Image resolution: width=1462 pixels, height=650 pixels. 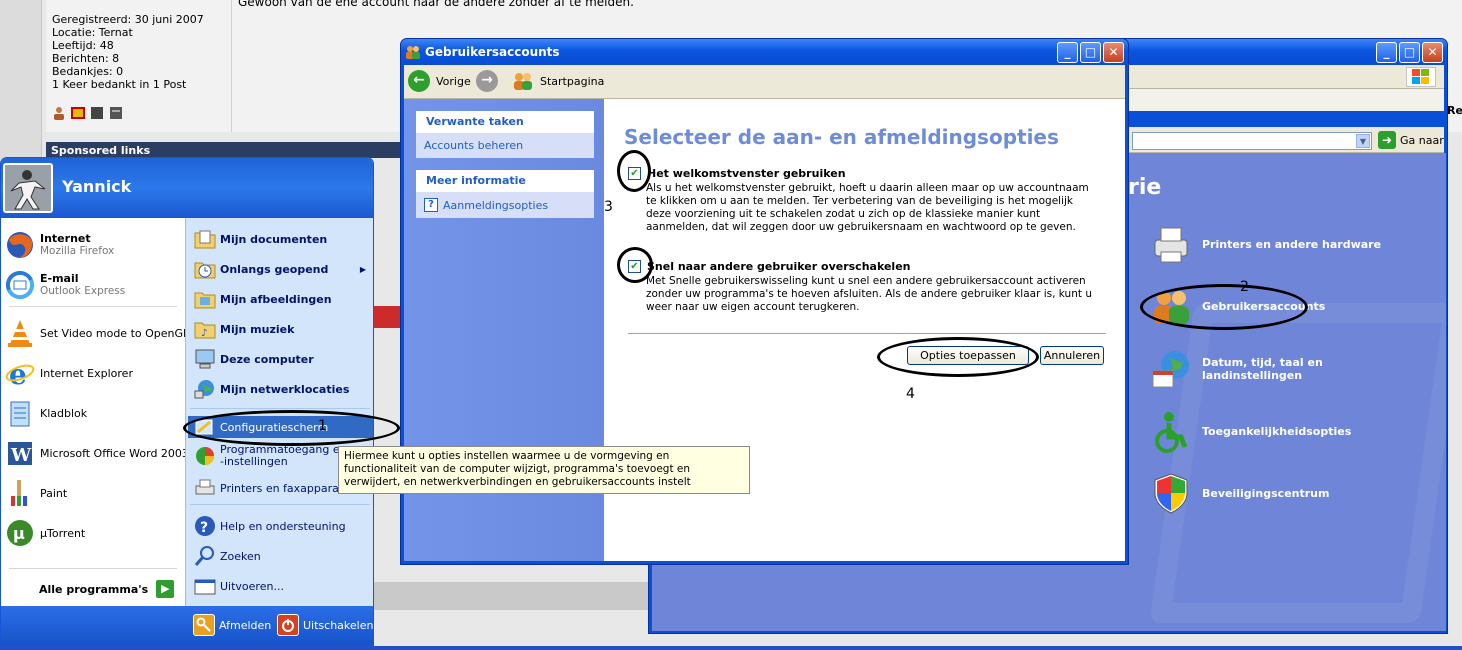 I want to click on arrow-right-icon: ▶, so click(x=165, y=589).